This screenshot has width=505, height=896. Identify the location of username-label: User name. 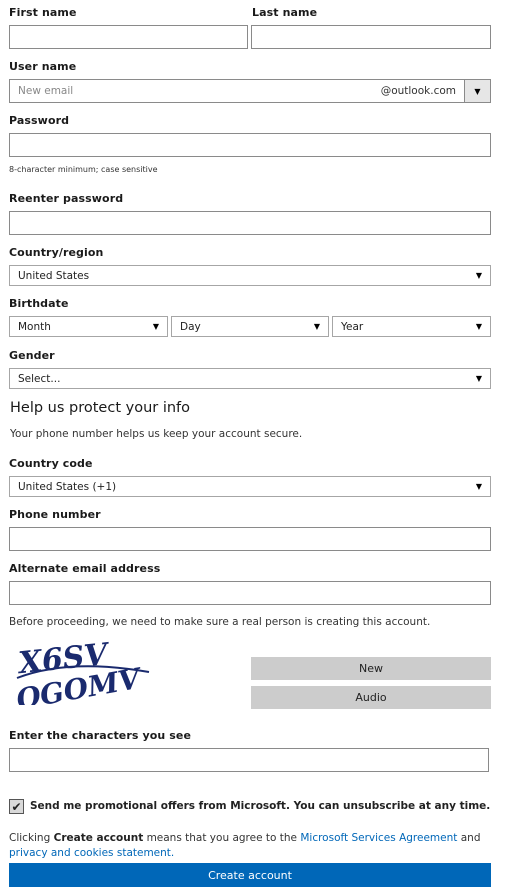
(43, 66).